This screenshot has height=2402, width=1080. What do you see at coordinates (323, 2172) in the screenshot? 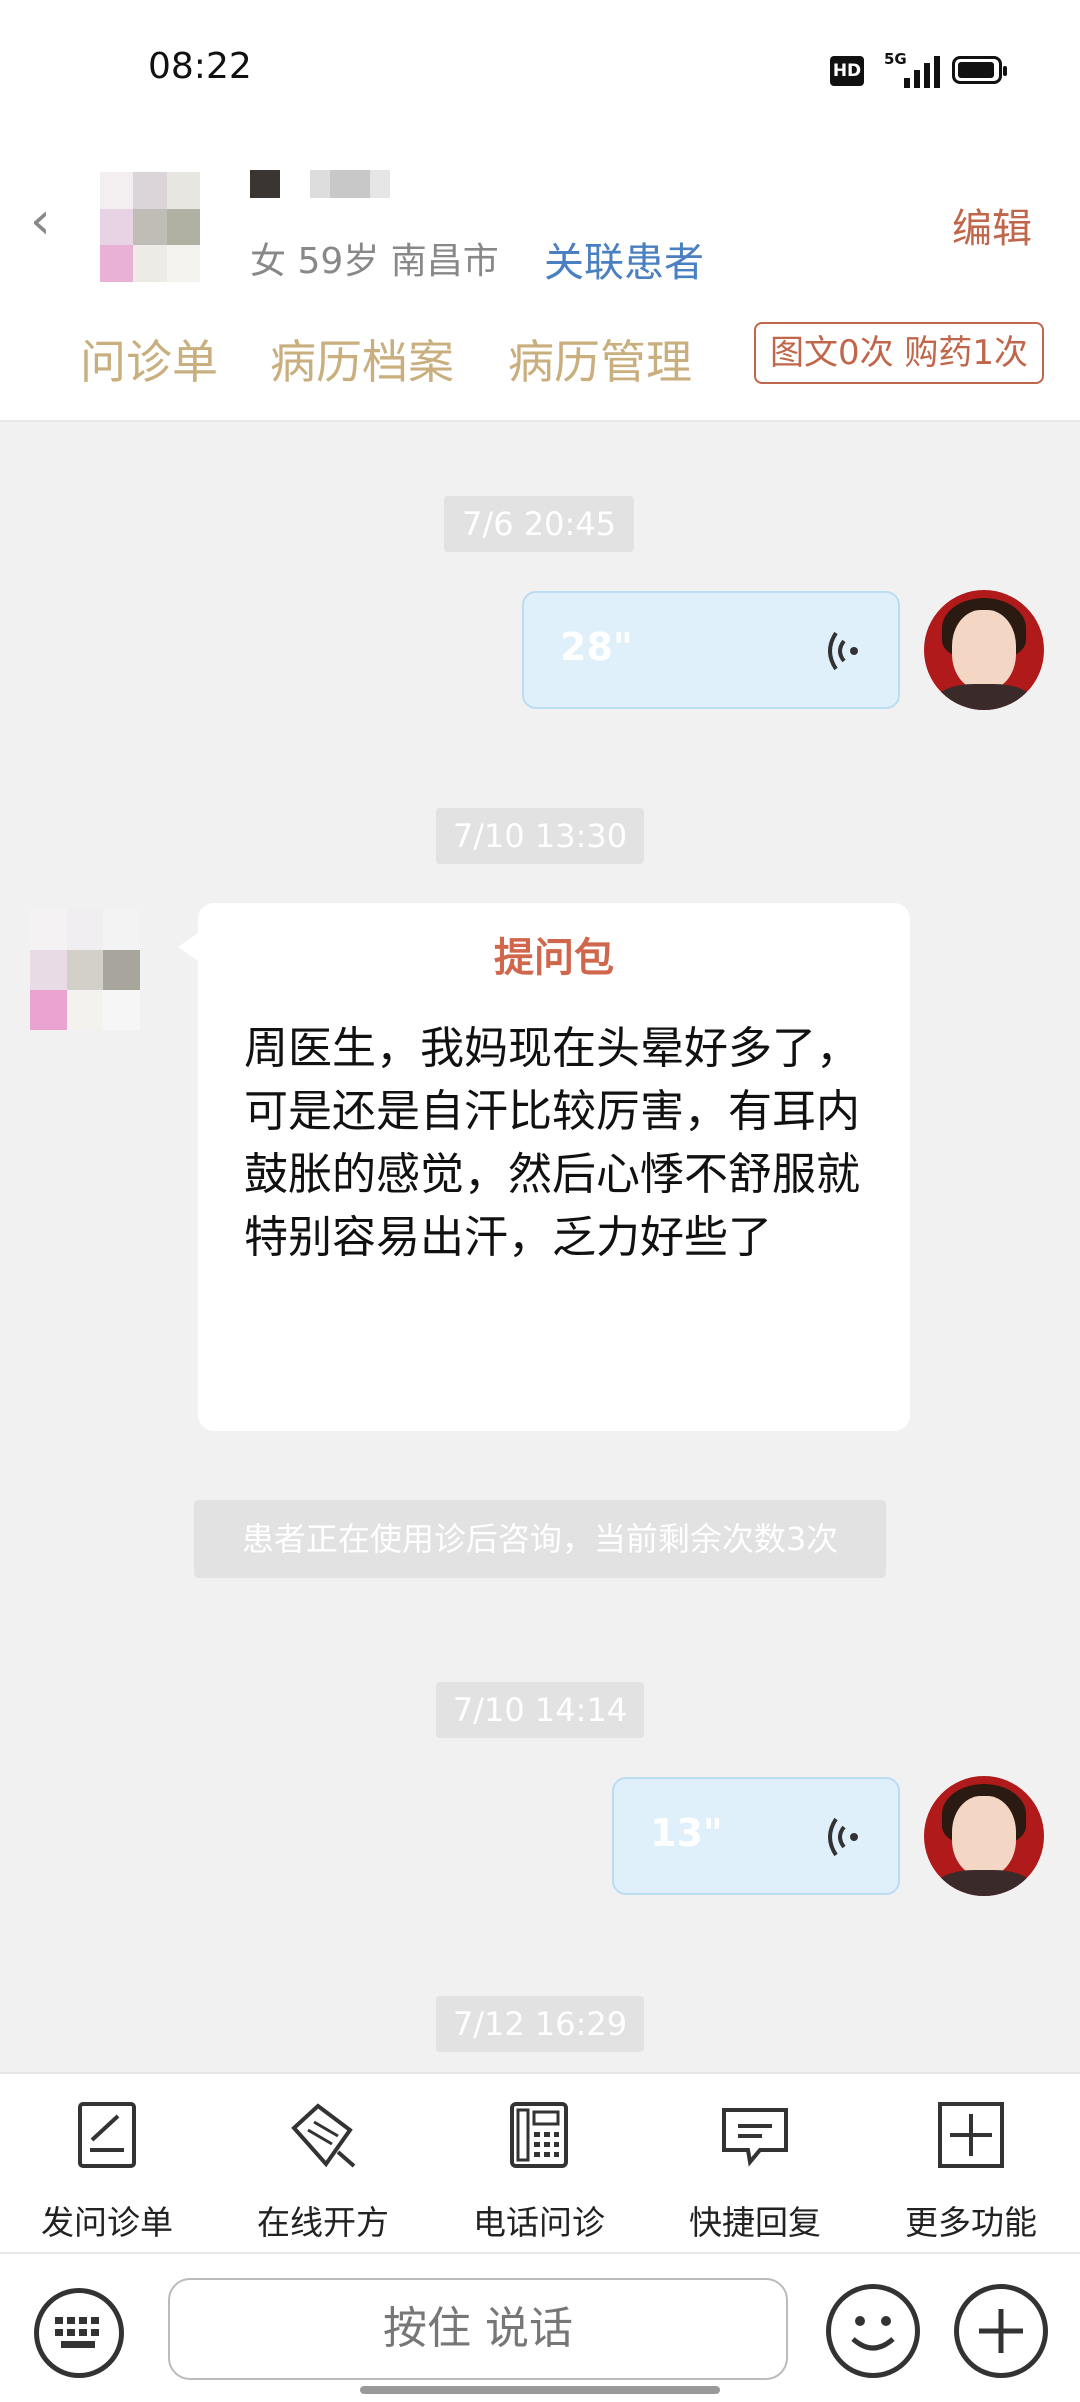
I see `online-prescription-button: 在线开方` at bounding box center [323, 2172].